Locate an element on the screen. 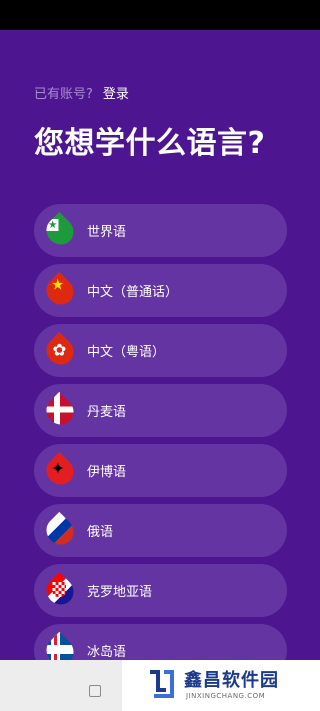  language-label: 中文（粤语） is located at coordinates (126, 352).